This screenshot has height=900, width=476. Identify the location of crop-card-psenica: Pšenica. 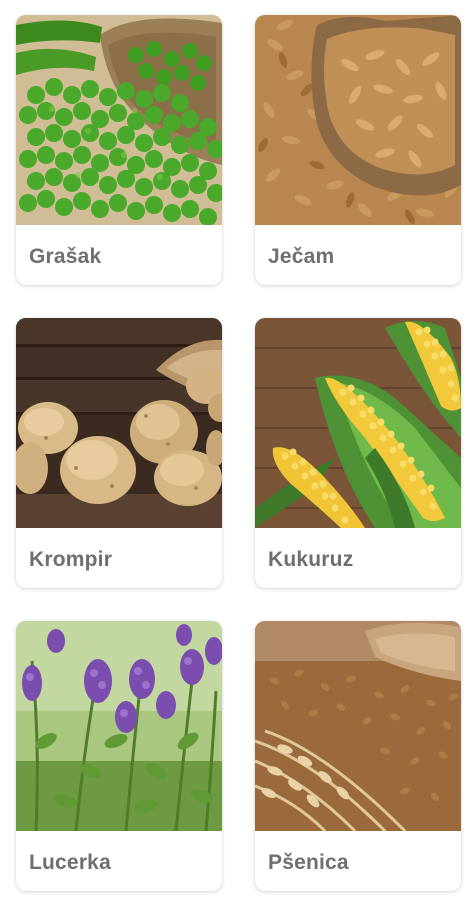
(358, 756).